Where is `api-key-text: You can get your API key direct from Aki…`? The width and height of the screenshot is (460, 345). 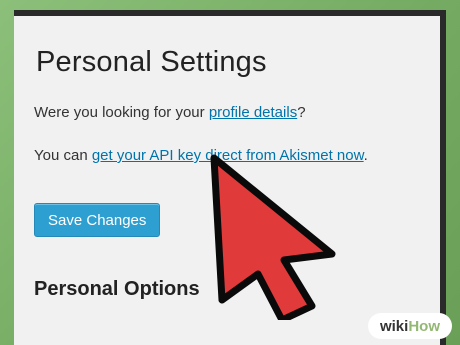 api-key-text: You can get your API key direct from Aki… is located at coordinates (201, 155).